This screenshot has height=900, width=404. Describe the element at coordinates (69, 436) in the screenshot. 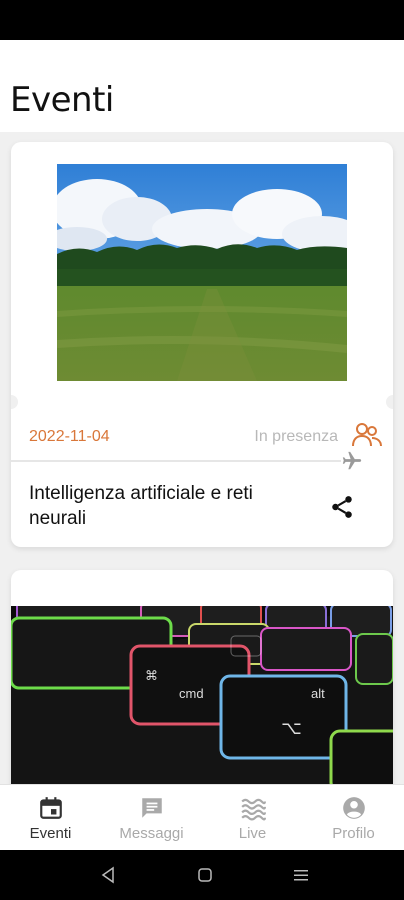

I see `event-date: 2022-11-04` at that location.